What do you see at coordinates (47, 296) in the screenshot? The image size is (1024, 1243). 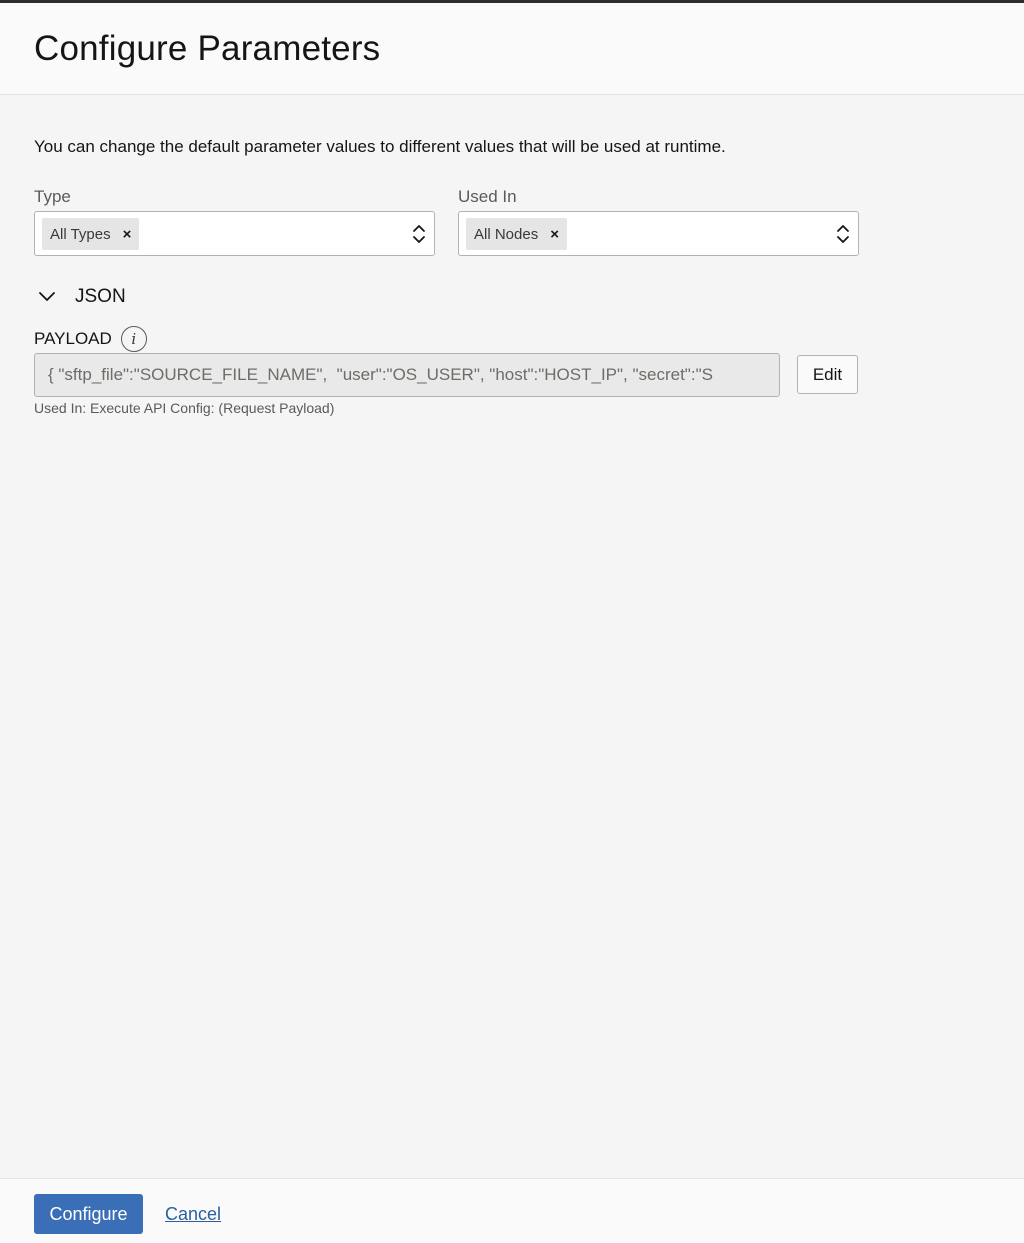 I see `chevron-down-icon` at bounding box center [47, 296].